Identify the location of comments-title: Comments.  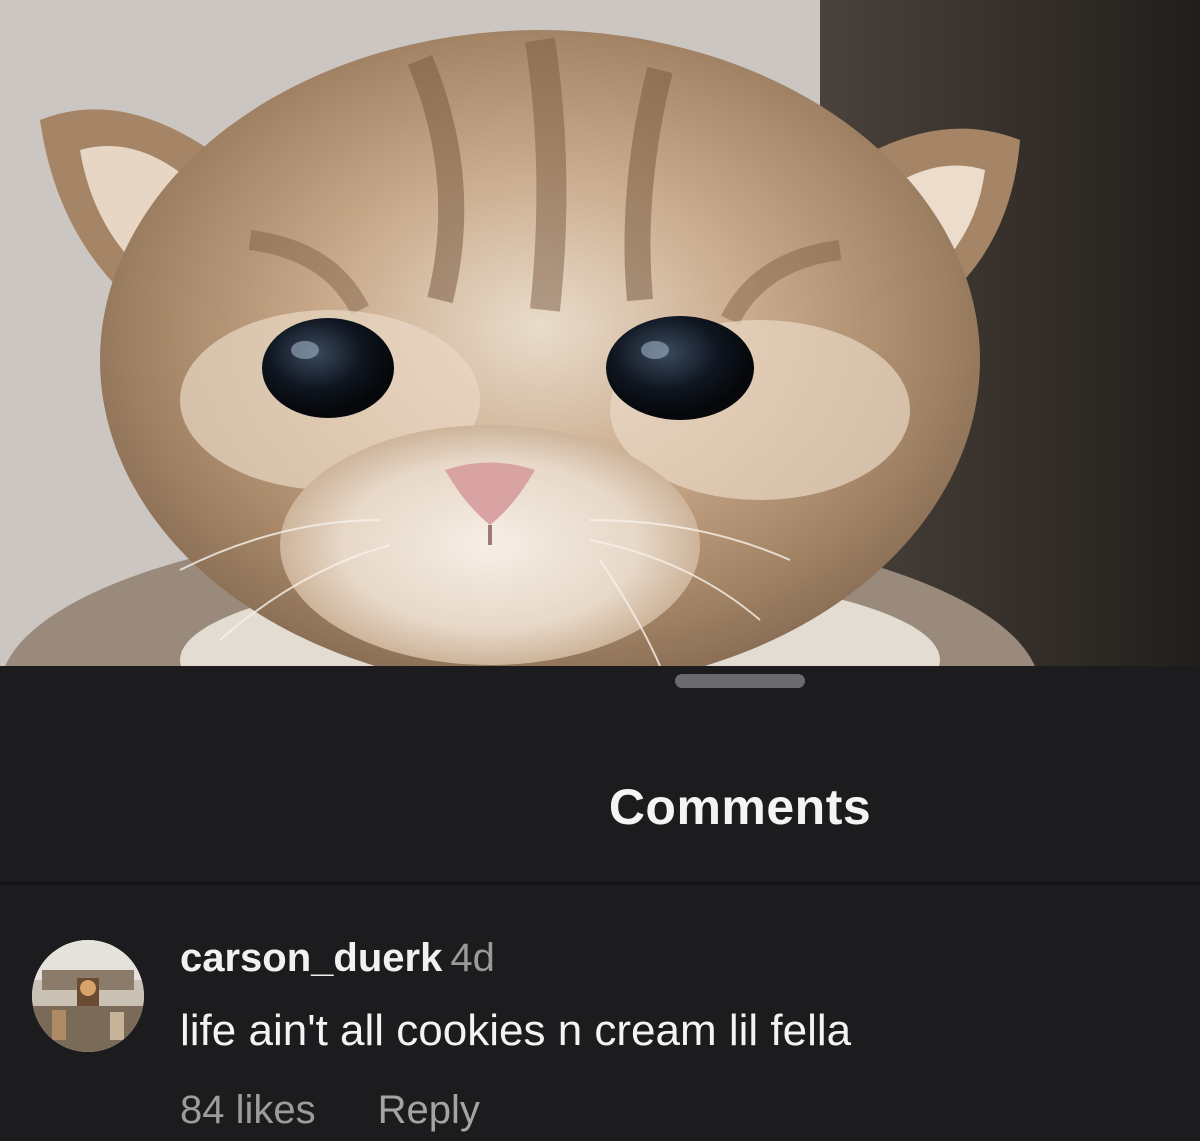
(740, 807).